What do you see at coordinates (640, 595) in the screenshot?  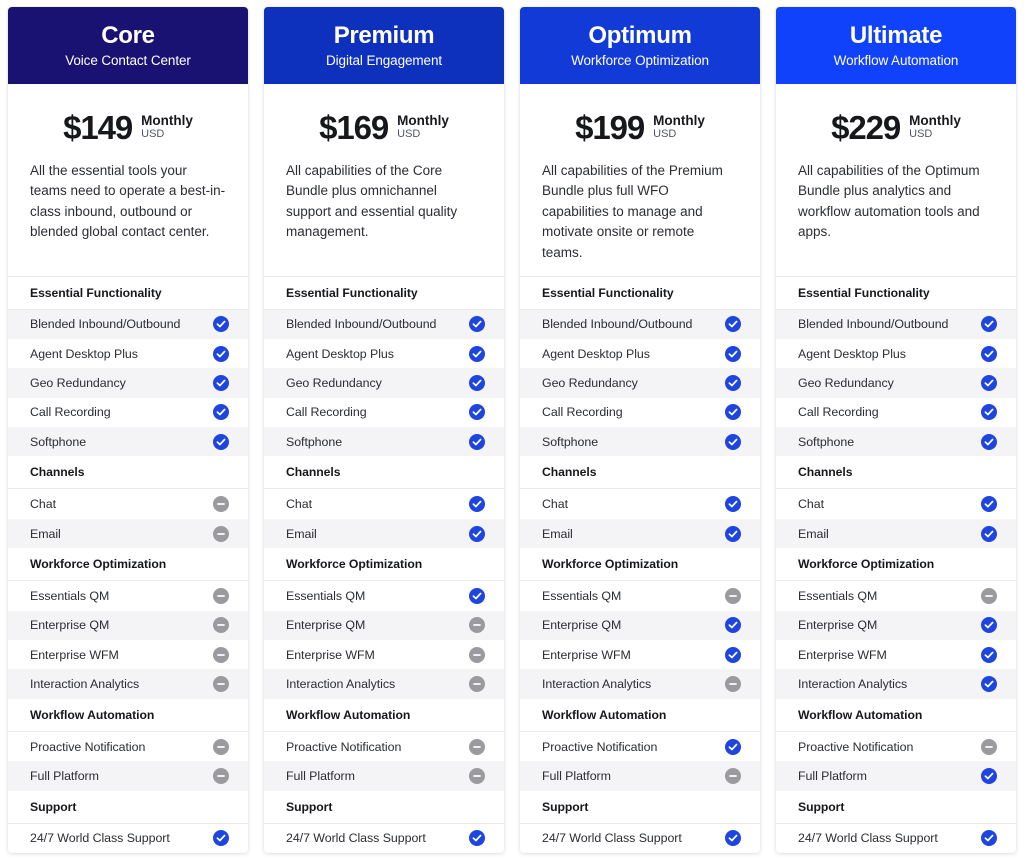 I see `feature-row: Essentials QM` at bounding box center [640, 595].